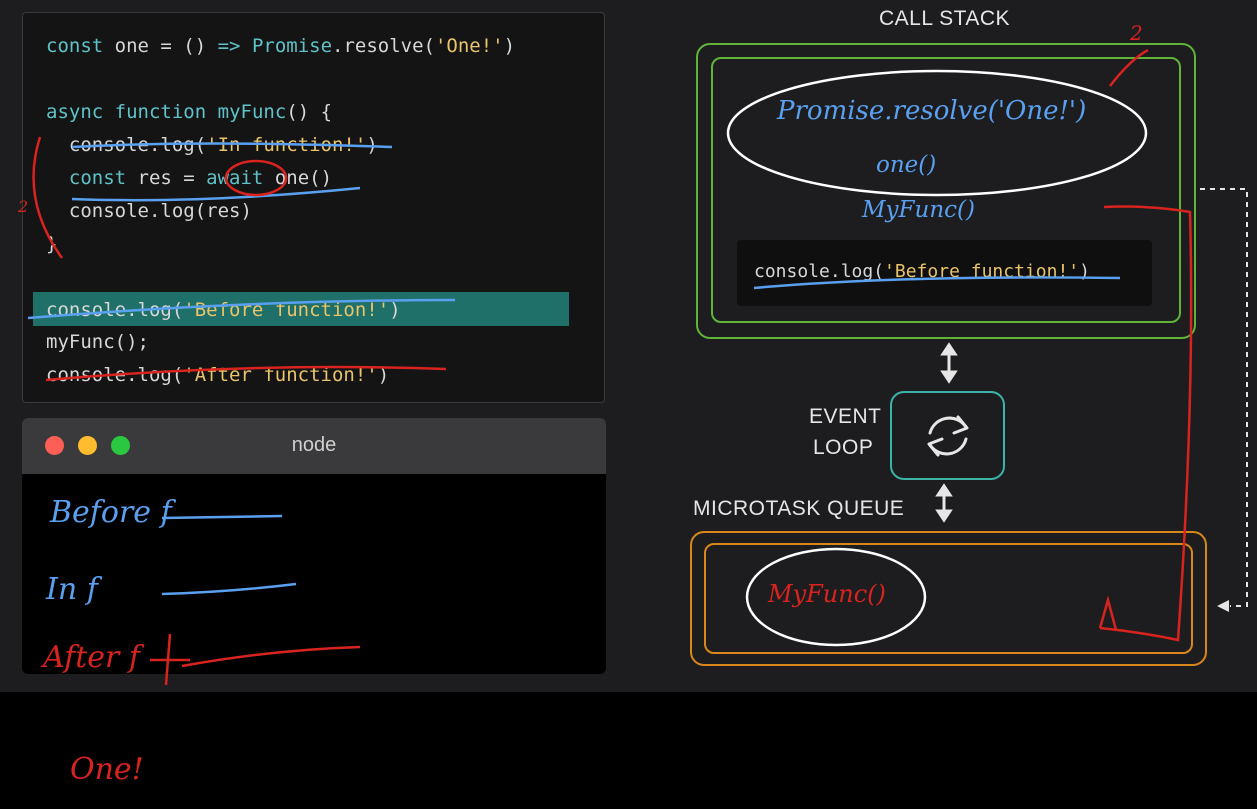 This screenshot has height=809, width=1257. Describe the element at coordinates (944, 503) in the screenshot. I see `loop-queue-double-arrow` at that location.